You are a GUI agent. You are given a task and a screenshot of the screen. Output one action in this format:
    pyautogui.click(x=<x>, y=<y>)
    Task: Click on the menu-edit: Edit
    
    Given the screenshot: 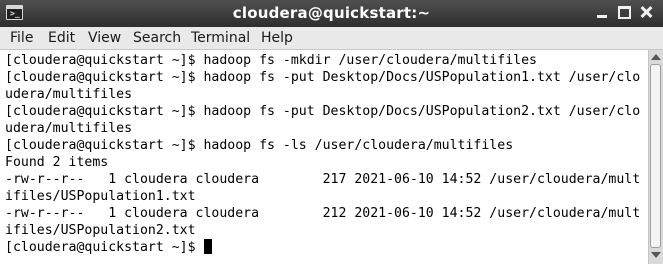 What is the action you would take?
    pyautogui.click(x=61, y=38)
    